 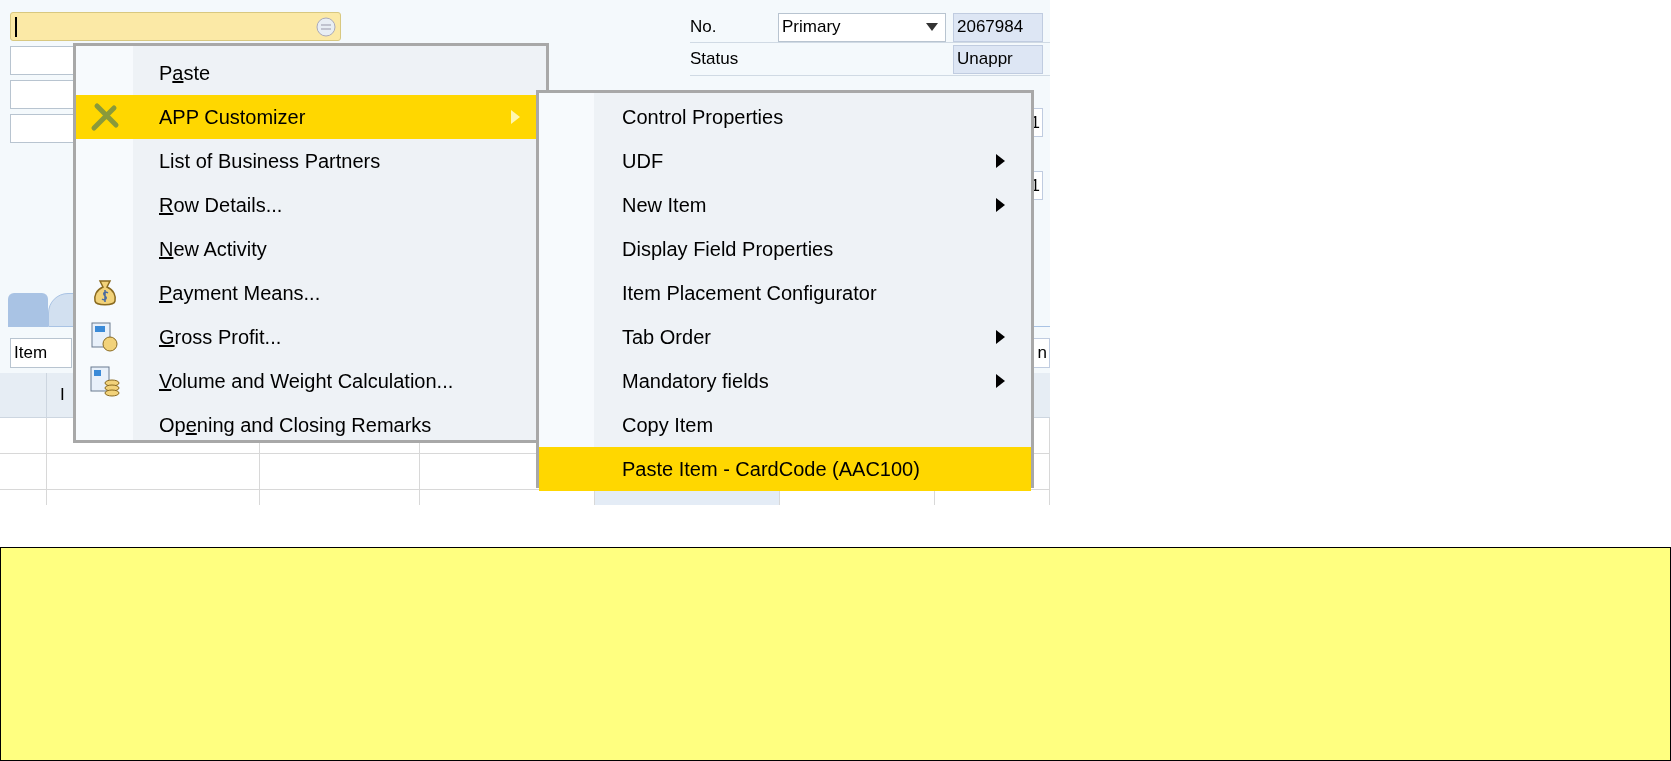 What do you see at coordinates (785, 249) in the screenshot?
I see `menu-item: Display Field Properties` at bounding box center [785, 249].